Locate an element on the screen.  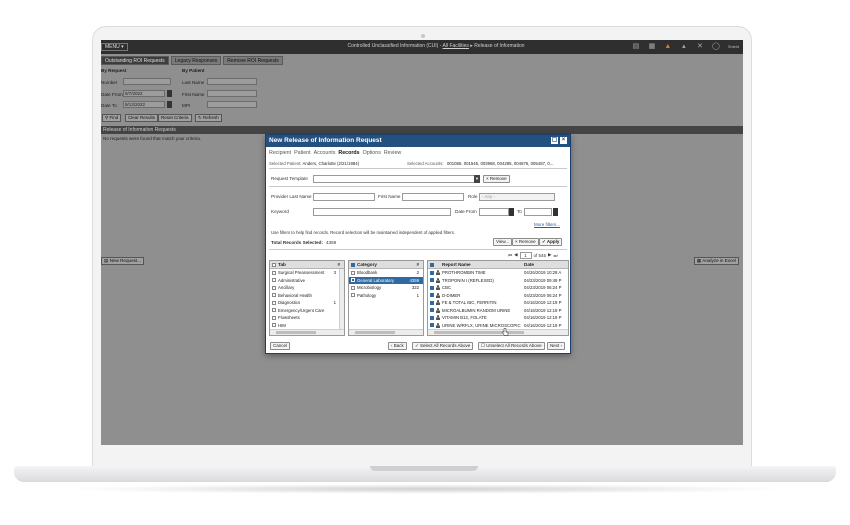
date-to-input: 9/13/2022 is located at coordinates (144, 104).